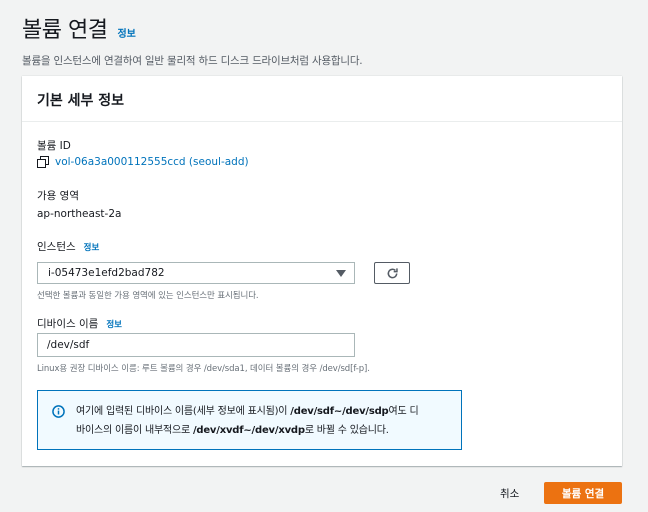  Describe the element at coordinates (68, 324) in the screenshot. I see `device-label-text: 디바이스 이름` at that location.